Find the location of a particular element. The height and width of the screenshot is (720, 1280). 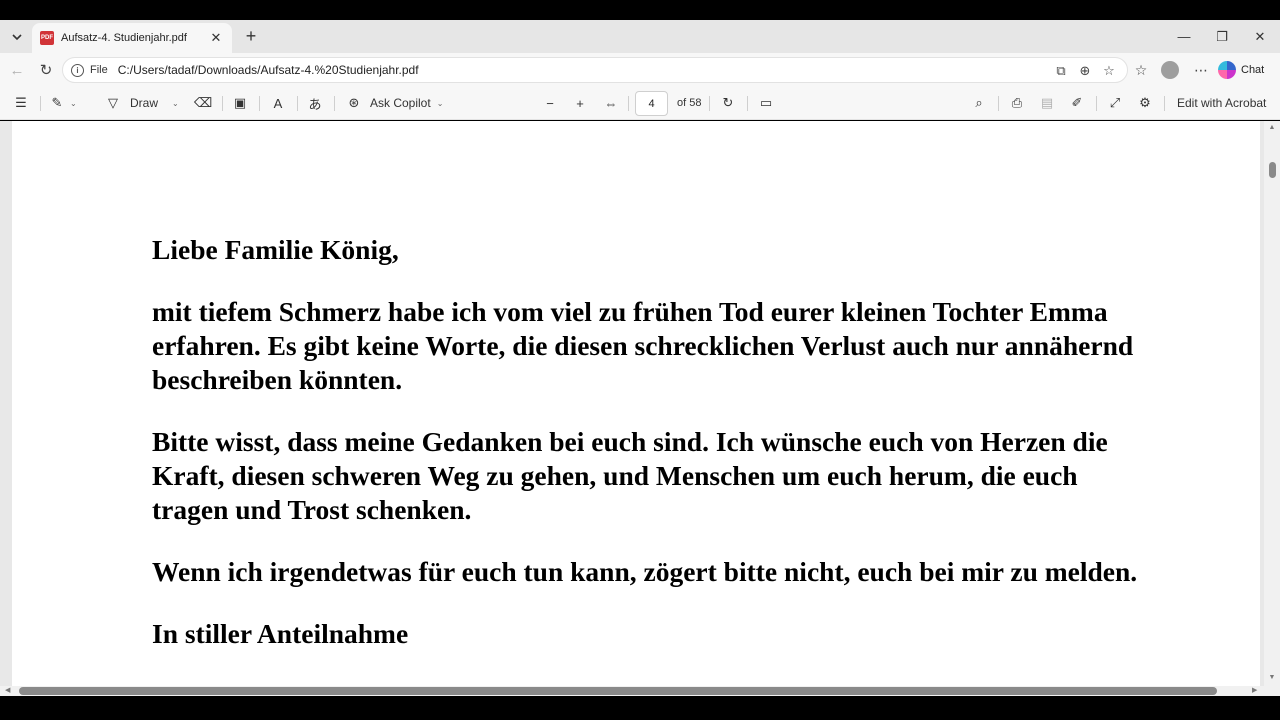

minus-icon: − is located at coordinates (550, 103).